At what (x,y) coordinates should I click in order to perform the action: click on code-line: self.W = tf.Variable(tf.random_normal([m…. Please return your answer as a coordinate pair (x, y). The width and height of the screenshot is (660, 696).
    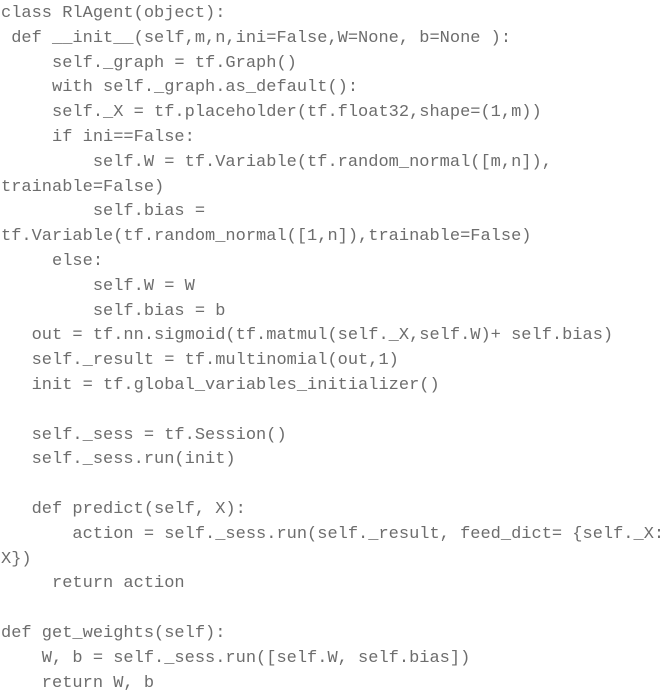
    Looking at the image, I should click on (276, 162).